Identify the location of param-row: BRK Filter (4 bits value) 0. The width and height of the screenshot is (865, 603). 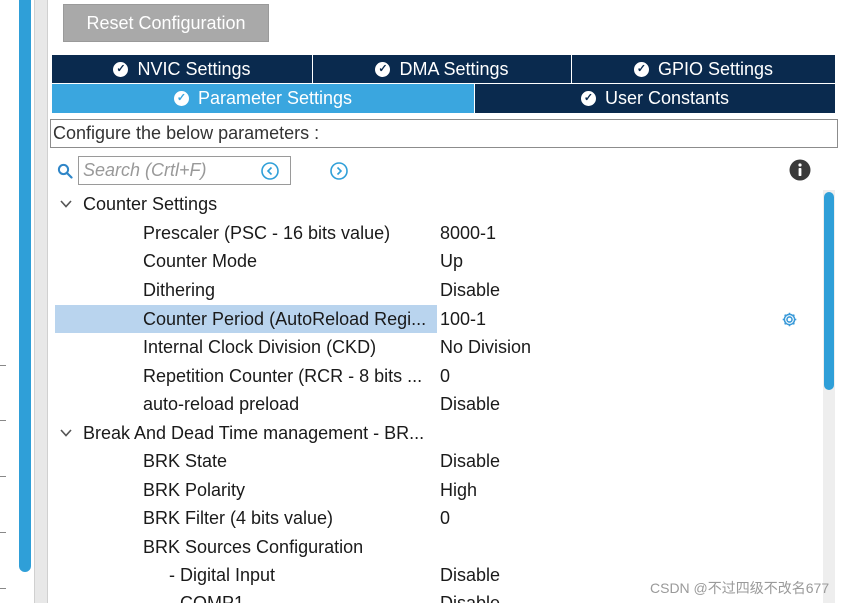
(440, 518).